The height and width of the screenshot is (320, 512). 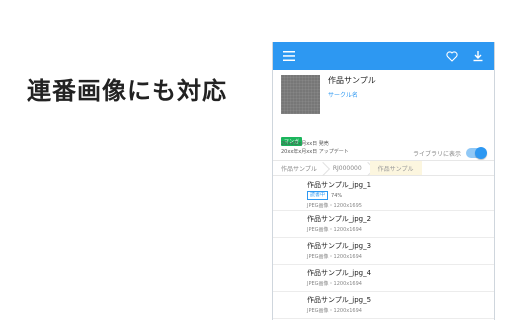 What do you see at coordinates (339, 273) in the screenshot?
I see `file-name: 作品サンプル_jpg_4` at bounding box center [339, 273].